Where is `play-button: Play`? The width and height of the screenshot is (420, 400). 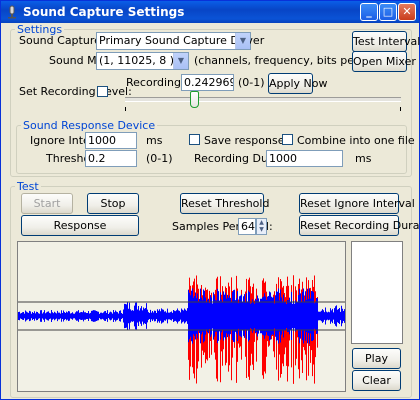
play-button: Play is located at coordinates (376, 358).